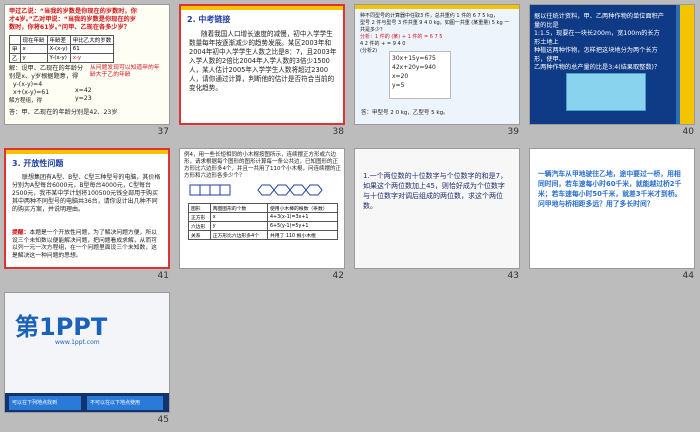  Describe the element at coordinates (262, 8) in the screenshot. I see `s38-top-bar` at that location.